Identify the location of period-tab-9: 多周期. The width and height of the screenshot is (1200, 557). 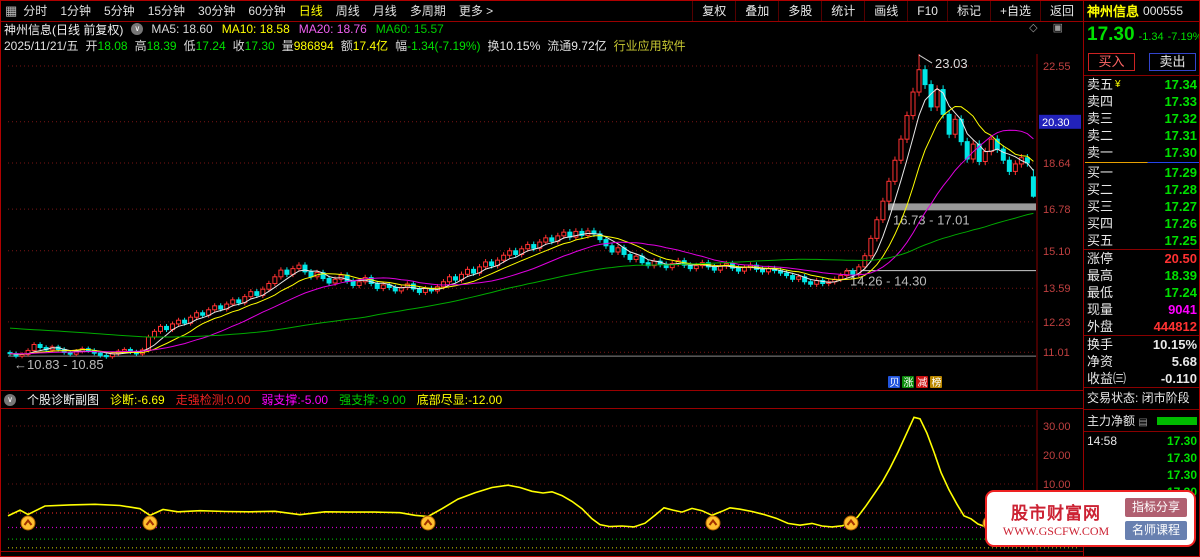
(428, 10).